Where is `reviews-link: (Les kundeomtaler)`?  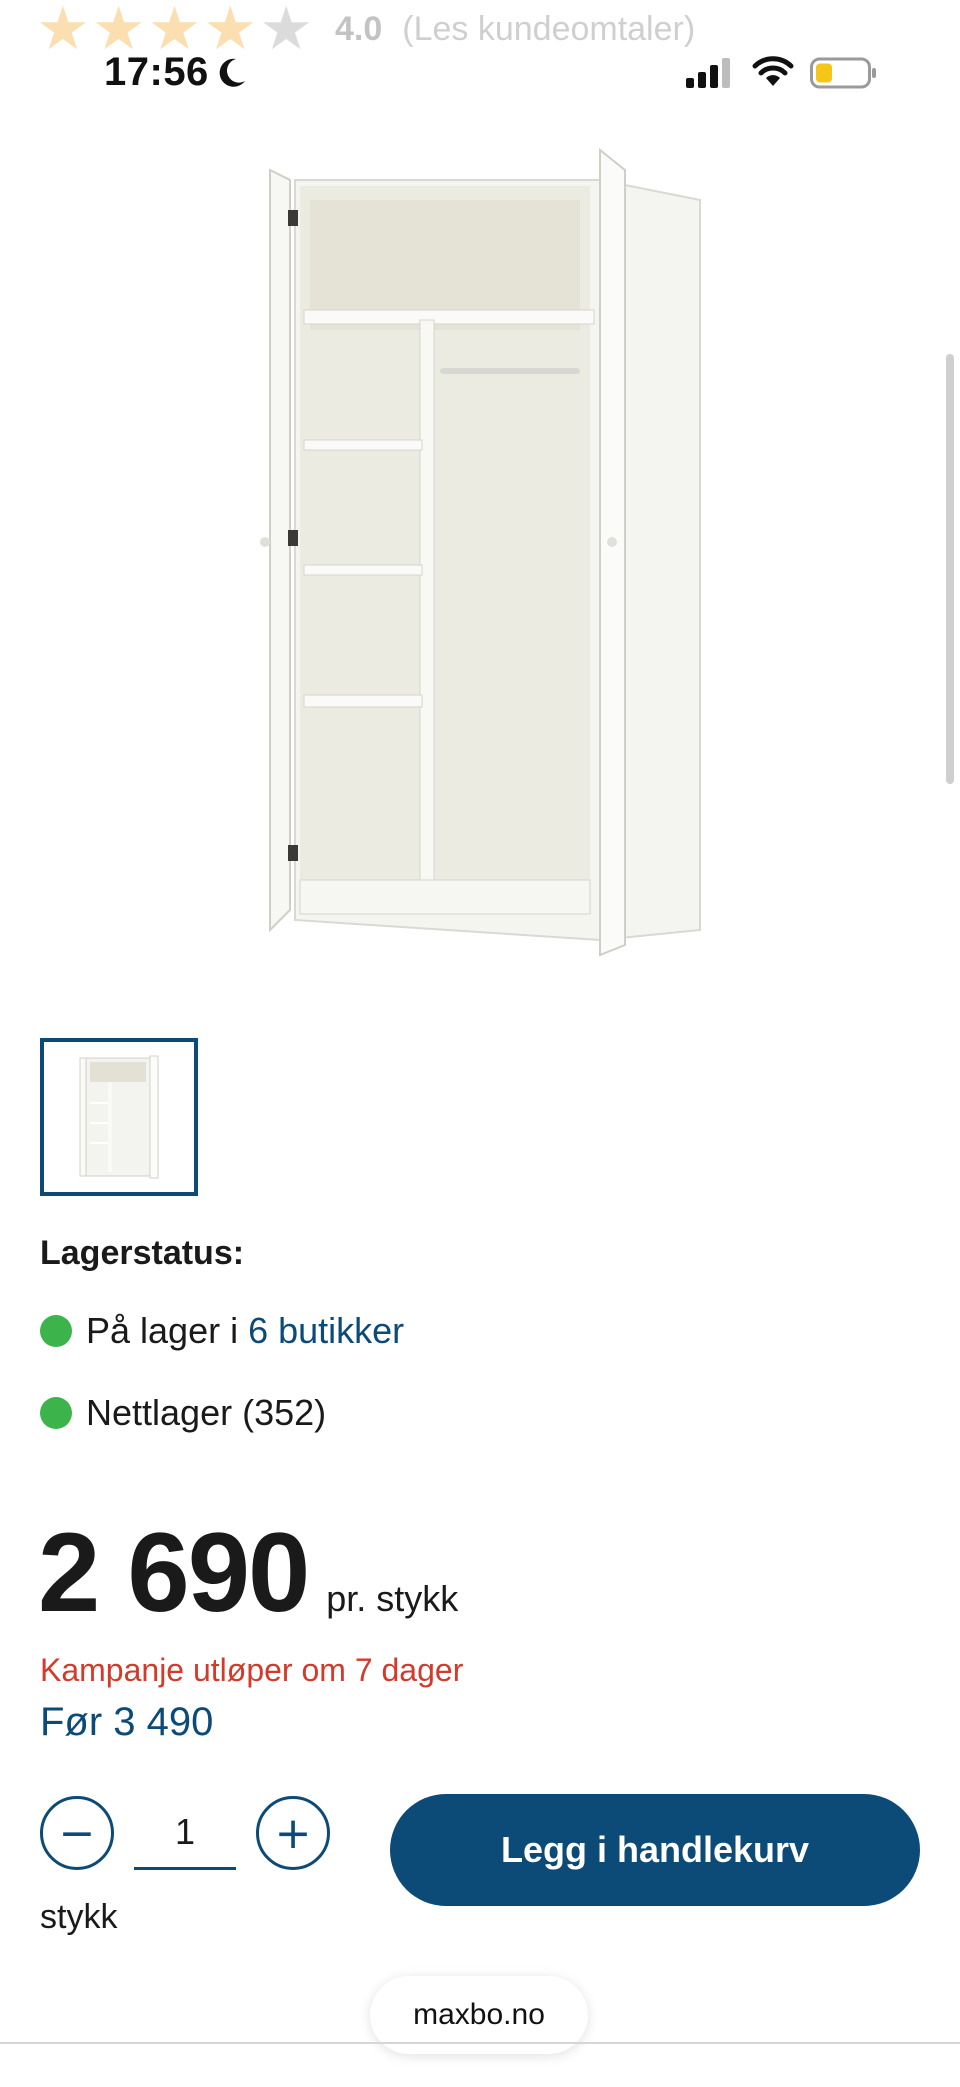
reviews-link: (Les kundeomtaler) is located at coordinates (548, 29).